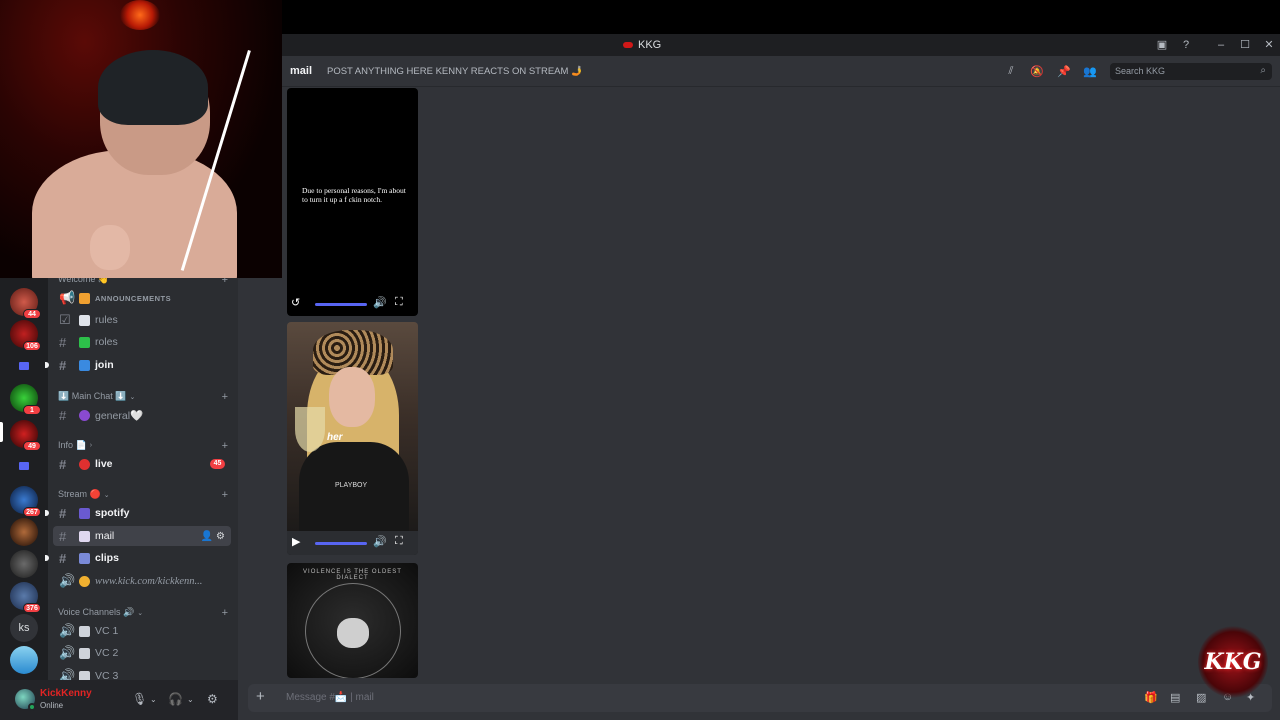  Describe the element at coordinates (106, 320) in the screenshot. I see `channel-label: rules` at that location.